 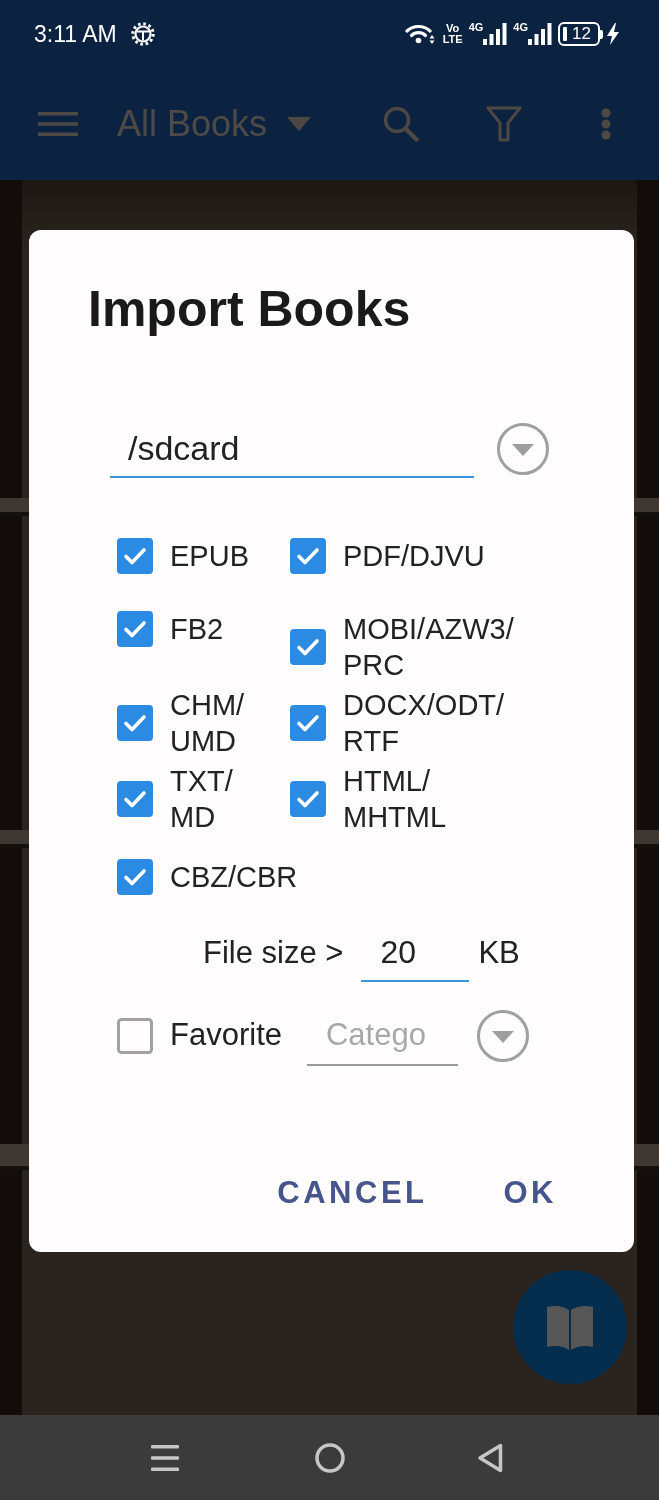 I want to click on ok-button: OK, so click(x=530, y=1193).